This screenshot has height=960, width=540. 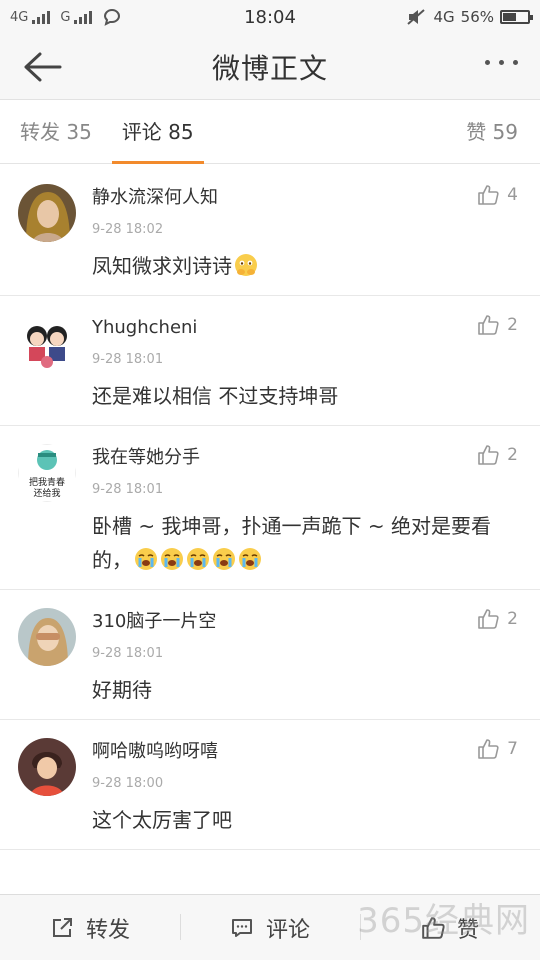 I want to click on tab-like: 赞 59, so click(x=492, y=132).